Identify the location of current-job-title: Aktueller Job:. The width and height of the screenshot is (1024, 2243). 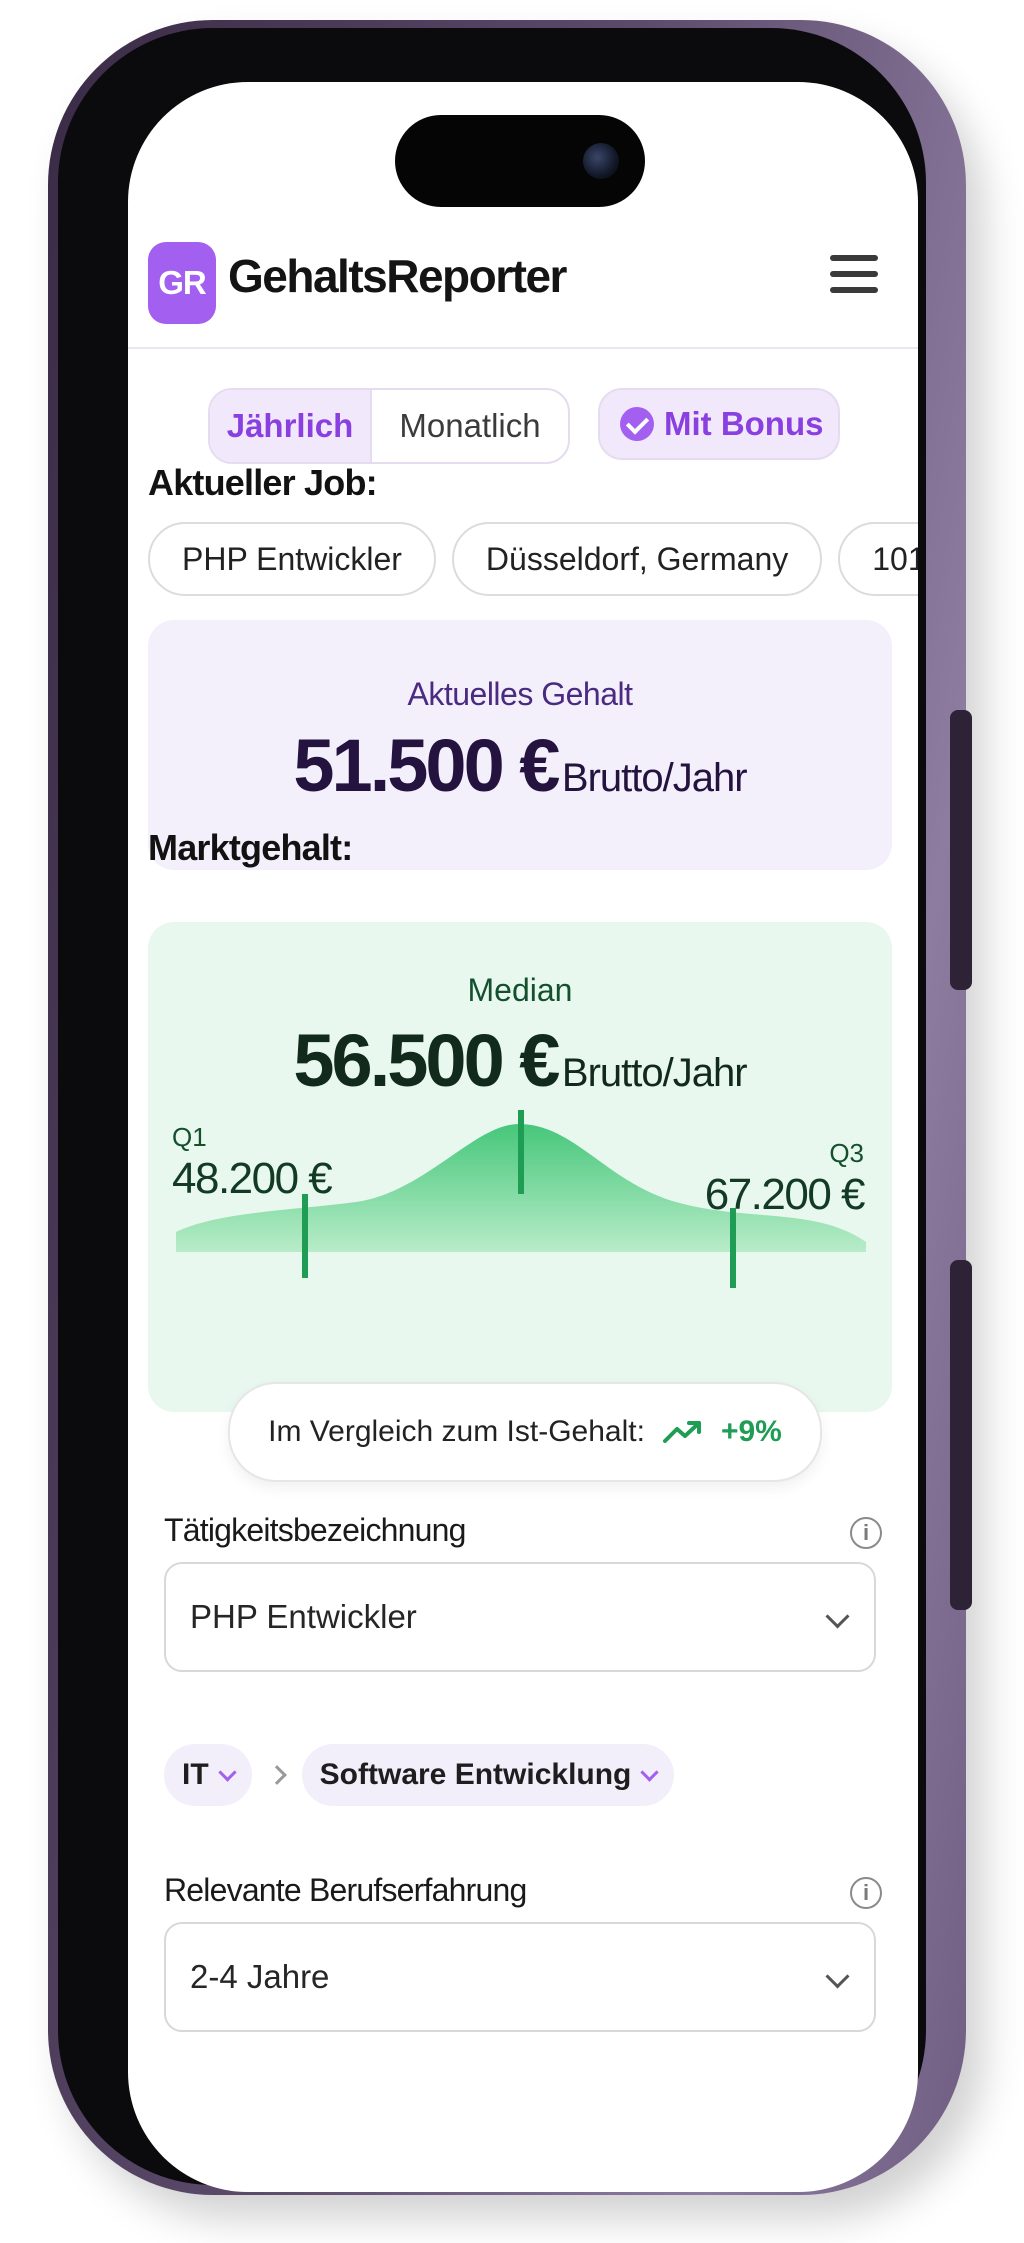
(263, 482).